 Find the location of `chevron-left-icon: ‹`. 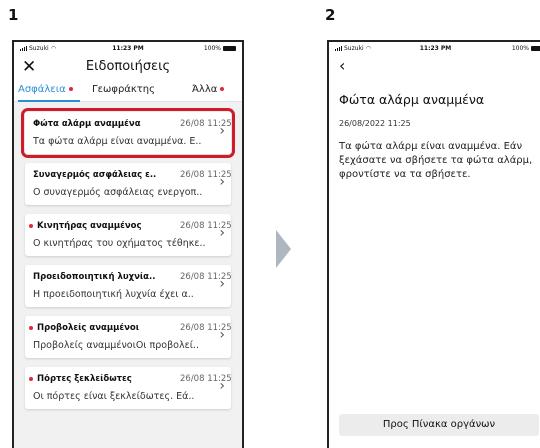

chevron-left-icon: ‹ is located at coordinates (342, 65).